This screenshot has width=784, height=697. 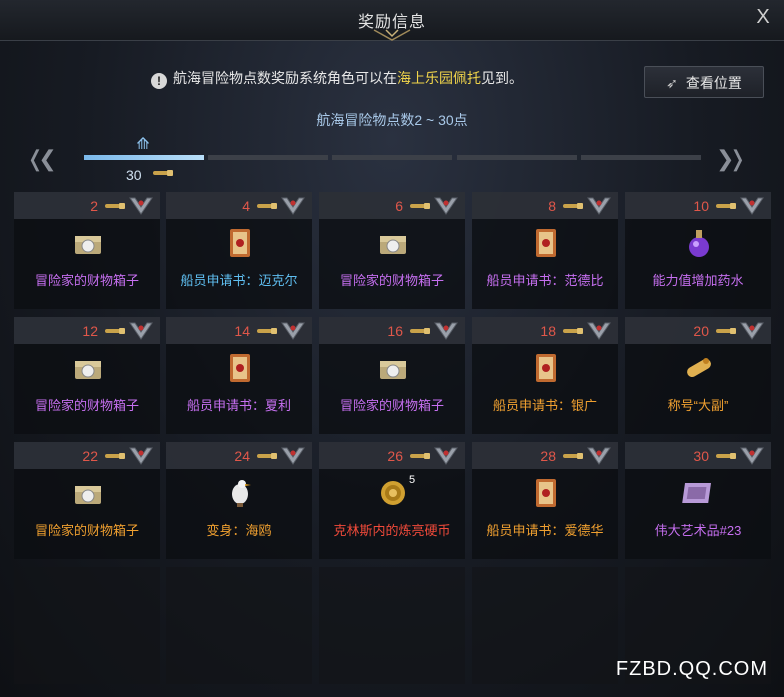 I want to click on reward-cell: 28 船员申请书：爱德华, so click(x=545, y=500).